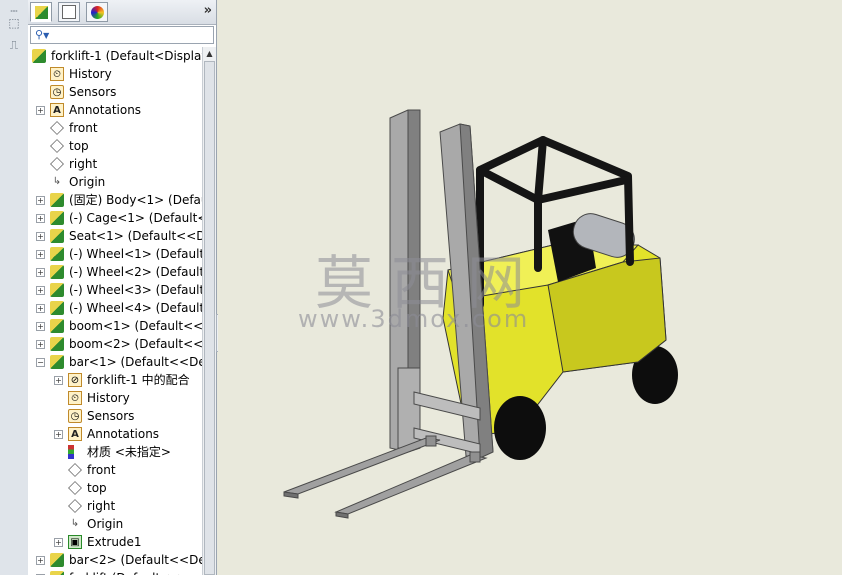  I want to click on tree-scrollbar: ▲, so click(209, 311).